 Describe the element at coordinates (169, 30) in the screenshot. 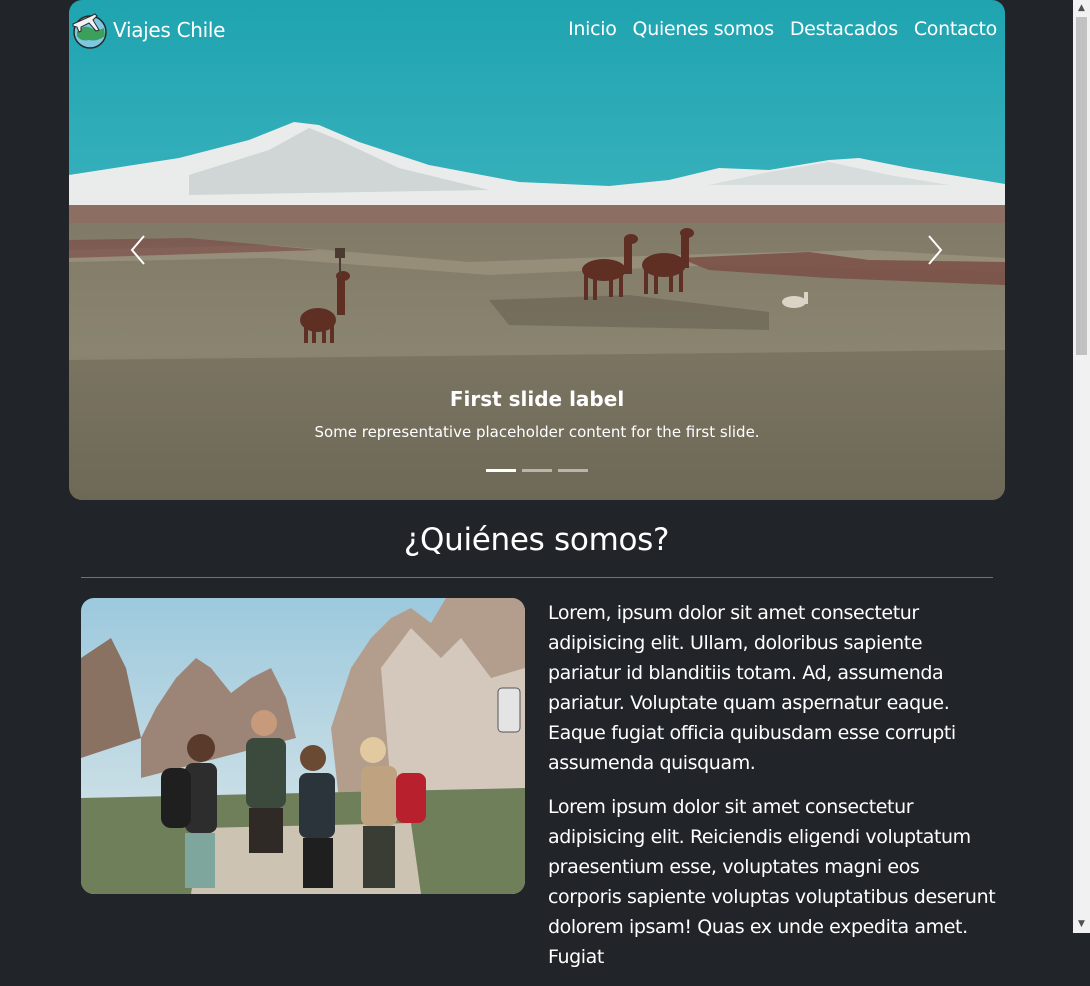

I see `brand-name: Viajes Chile` at that location.